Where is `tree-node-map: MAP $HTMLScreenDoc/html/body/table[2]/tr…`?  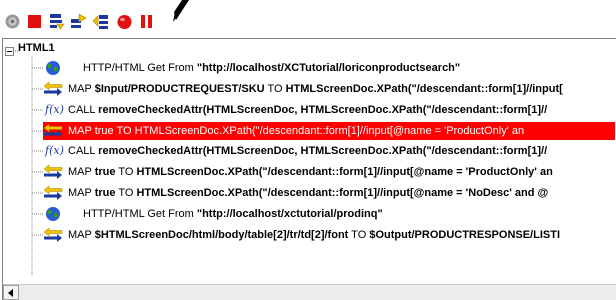 tree-node-map: MAP $HTMLScreenDoc/html/body/table[2]/tr… is located at coordinates (329, 235).